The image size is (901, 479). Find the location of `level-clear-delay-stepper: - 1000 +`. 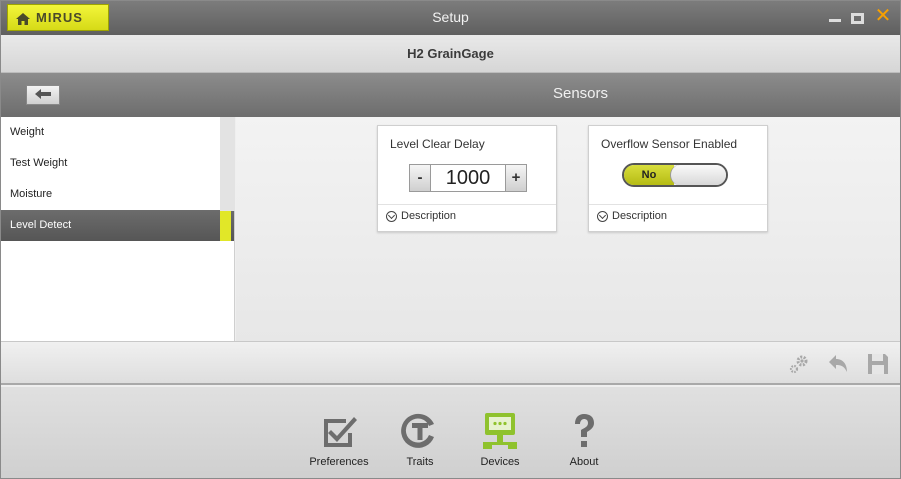

level-clear-delay-stepper: - 1000 + is located at coordinates (468, 178).